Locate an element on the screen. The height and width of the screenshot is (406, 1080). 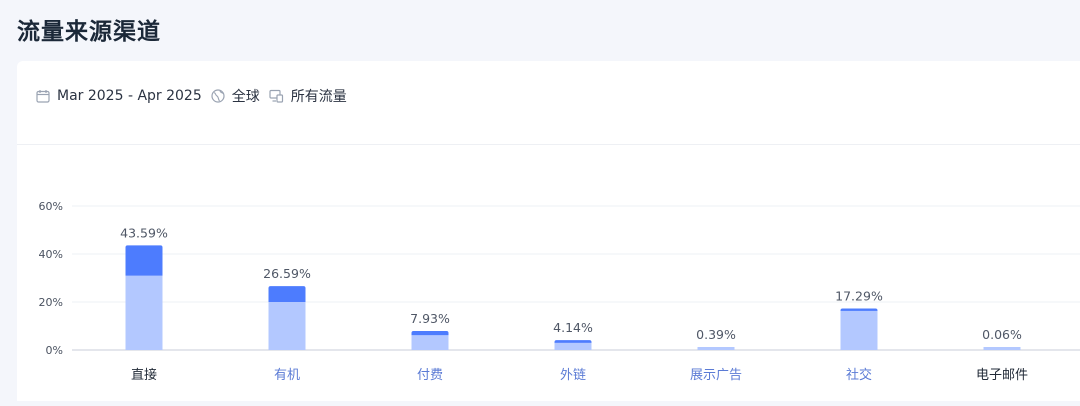
category-label: 有机 is located at coordinates (287, 375).